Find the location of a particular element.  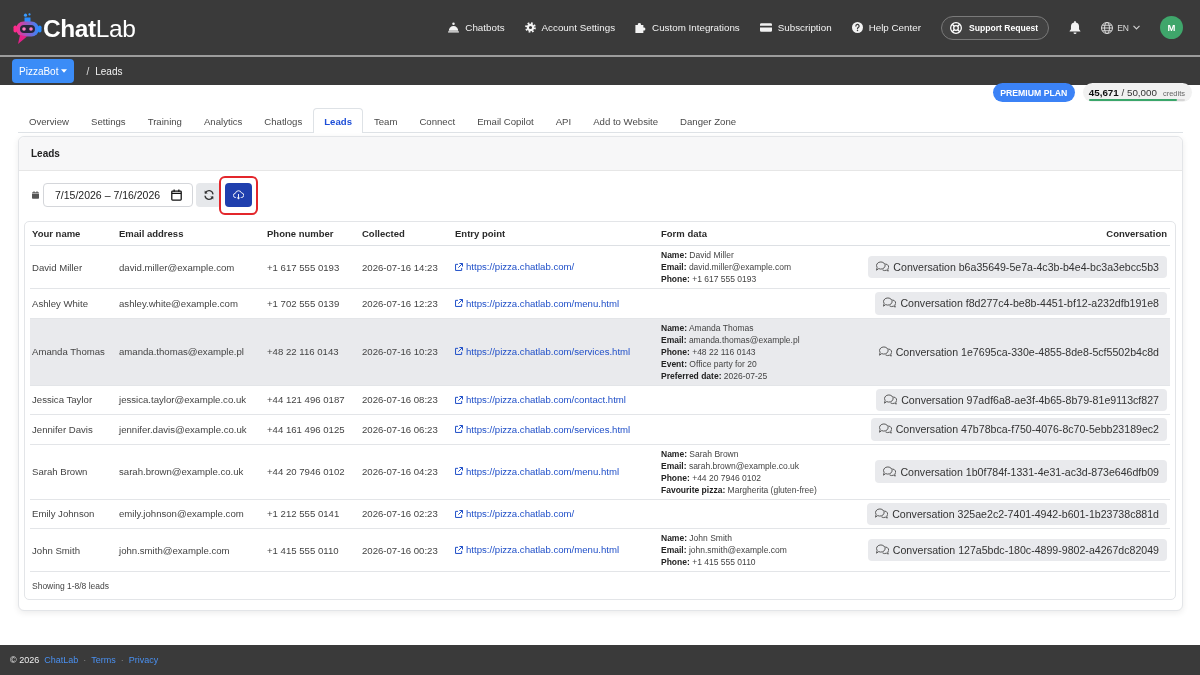

tab: Team is located at coordinates (385, 120).